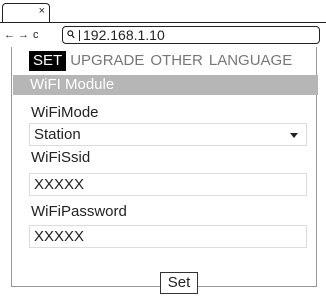 This screenshot has height=300, width=326. Describe the element at coordinates (176, 61) in the screenshot. I see `tab-other: OTHER` at that location.